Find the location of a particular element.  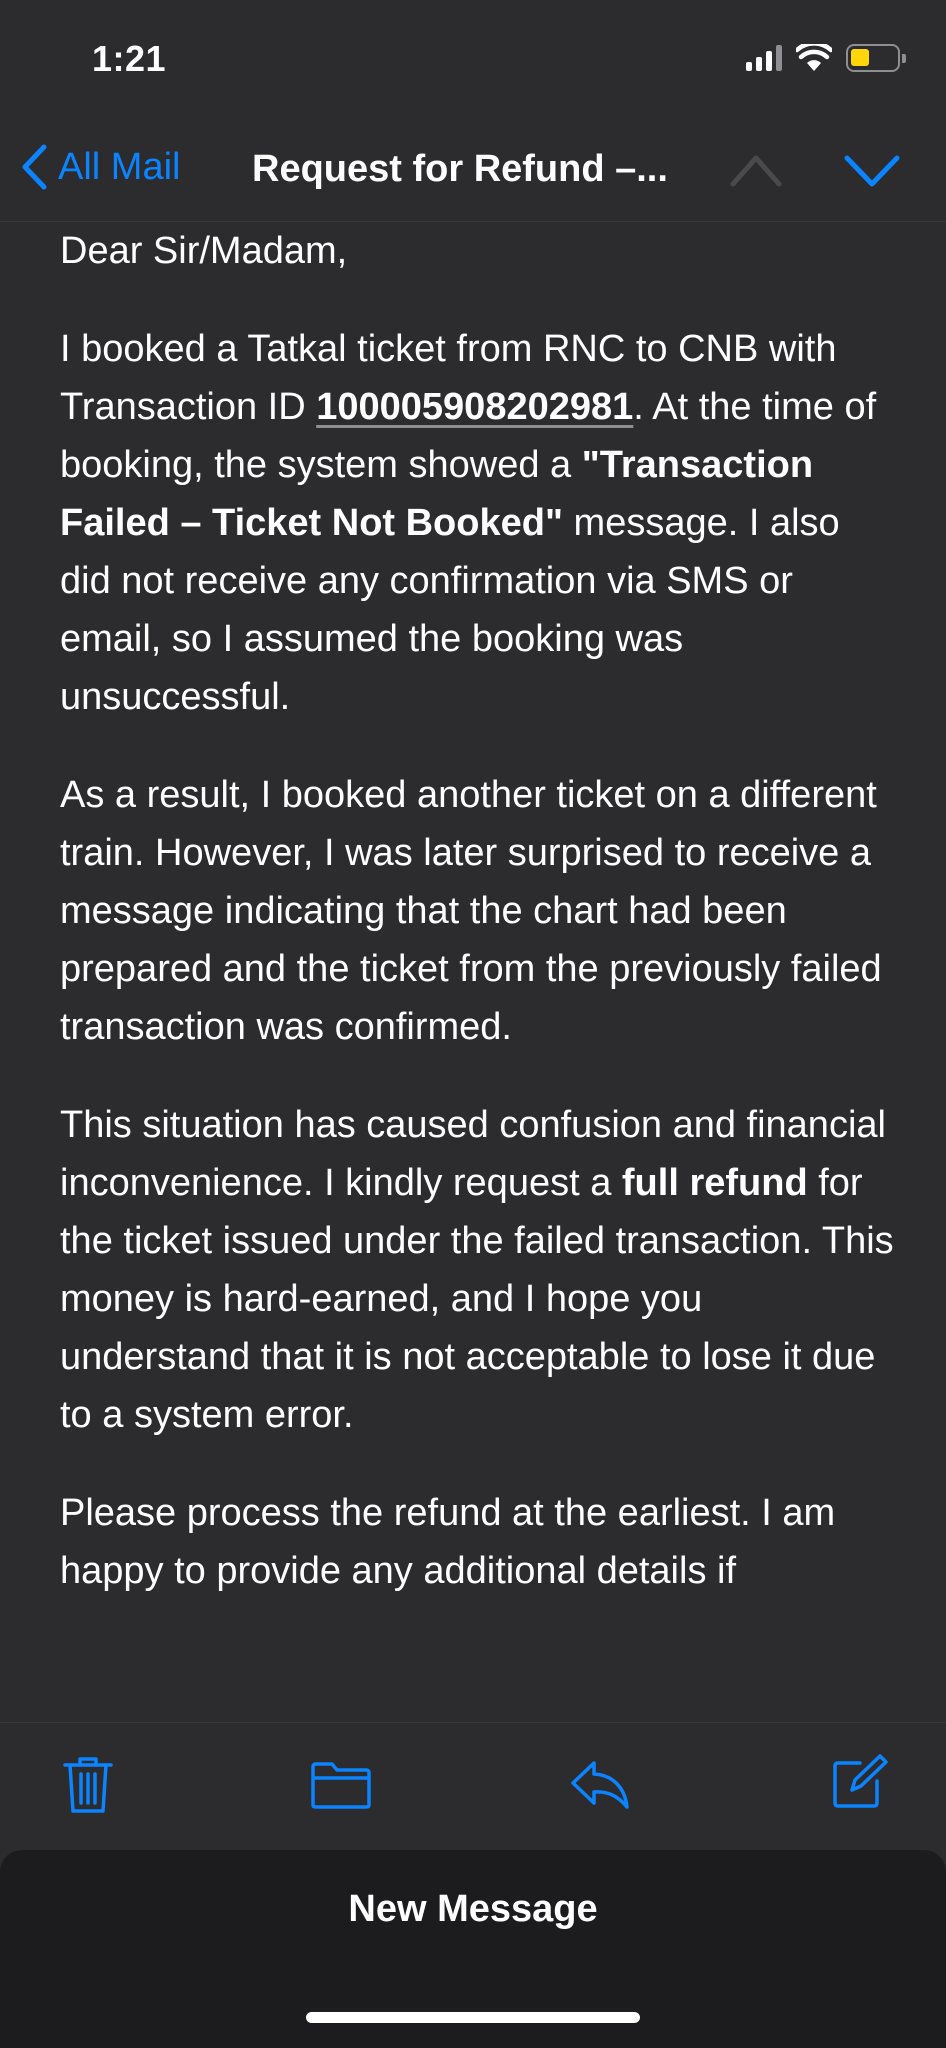

new-message-sheet: New Message is located at coordinates (473, 1949).